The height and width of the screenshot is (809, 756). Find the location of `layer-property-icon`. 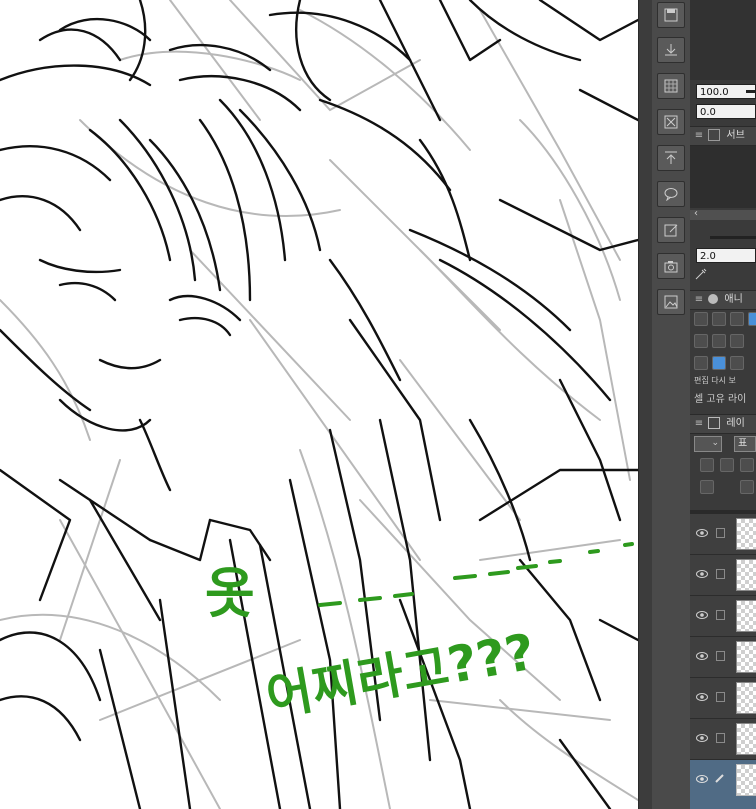

layer-property-icon is located at coordinates (747, 487).